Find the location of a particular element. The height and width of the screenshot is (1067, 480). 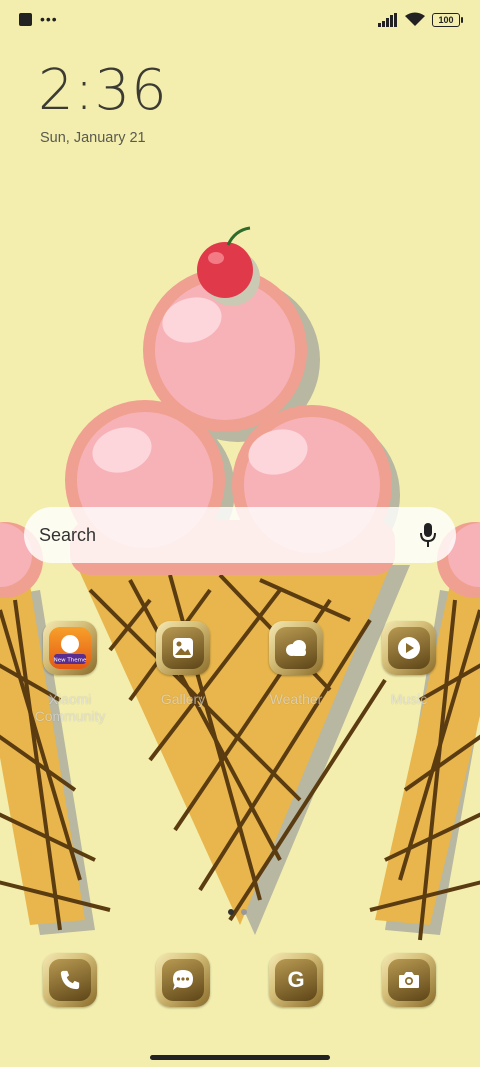

app-gallery: Gallery is located at coordinates (183, 664).